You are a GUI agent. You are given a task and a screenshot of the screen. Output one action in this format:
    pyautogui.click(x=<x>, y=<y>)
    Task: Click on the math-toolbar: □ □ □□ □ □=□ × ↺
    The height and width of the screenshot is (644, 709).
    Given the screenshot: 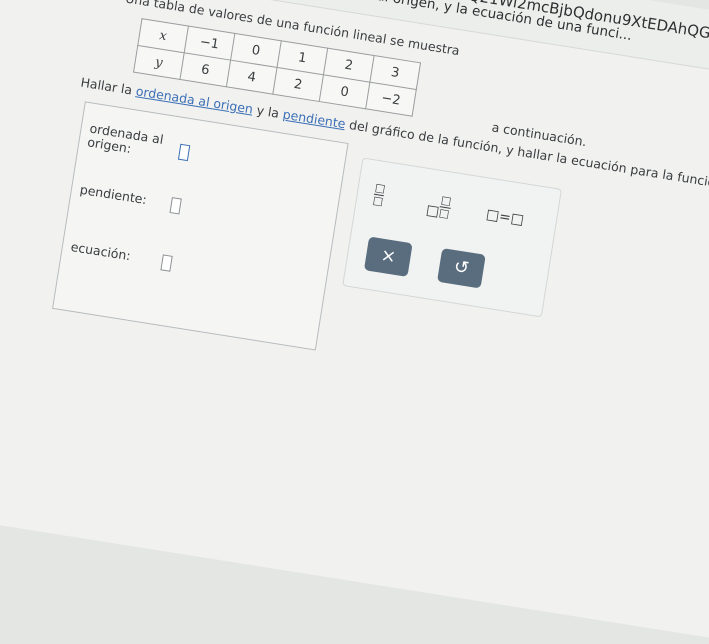 What is the action you would take?
    pyautogui.click(x=452, y=237)
    